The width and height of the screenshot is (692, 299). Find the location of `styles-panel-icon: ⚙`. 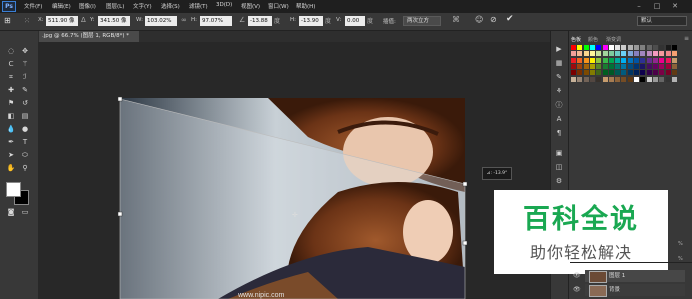

styles-panel-icon: ⚙ is located at coordinates (559, 181).